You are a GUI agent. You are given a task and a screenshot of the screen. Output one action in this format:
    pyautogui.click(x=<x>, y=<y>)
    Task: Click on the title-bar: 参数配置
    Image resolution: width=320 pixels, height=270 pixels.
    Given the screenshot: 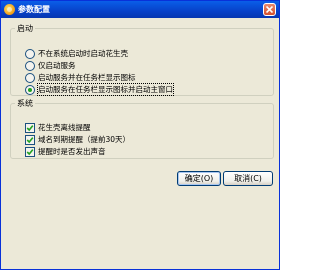 What is the action you would take?
    pyautogui.click(x=140, y=9)
    